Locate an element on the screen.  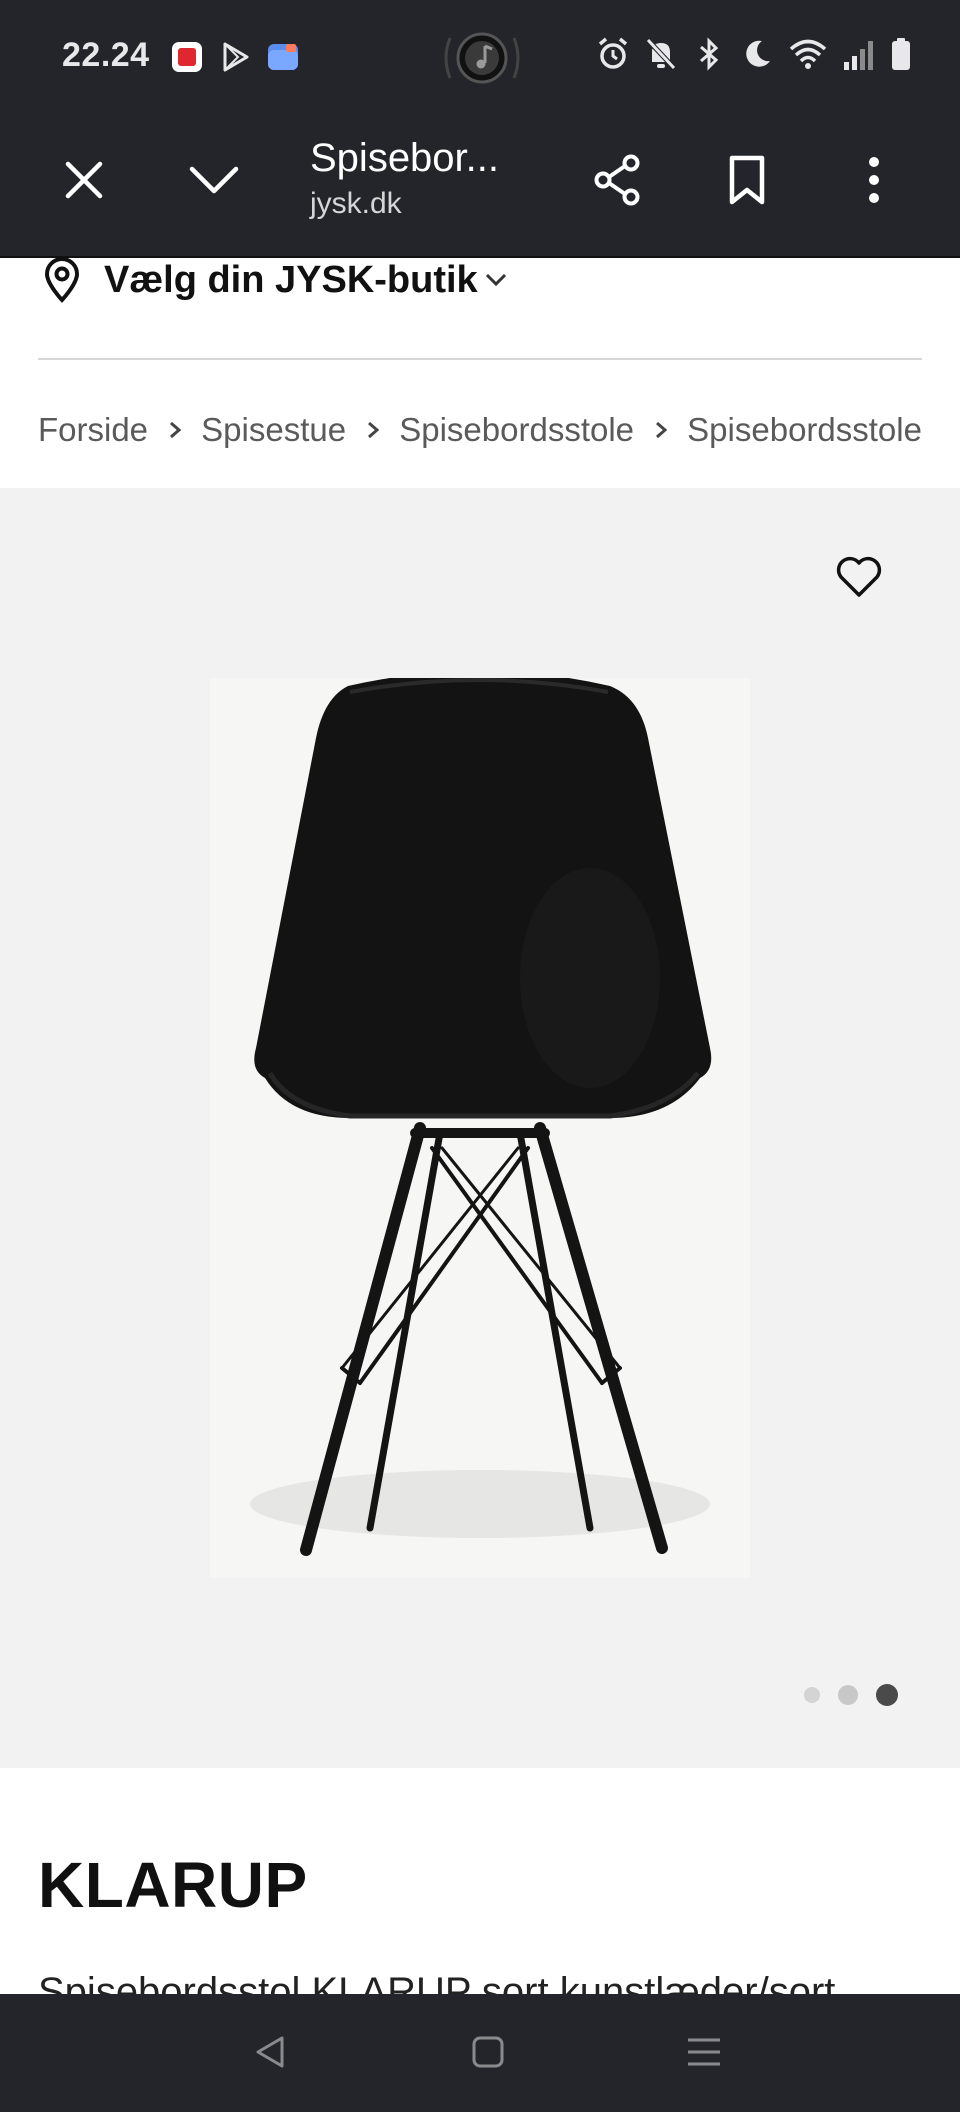
status-bar: 22.24 is located at coordinates (480, 57).